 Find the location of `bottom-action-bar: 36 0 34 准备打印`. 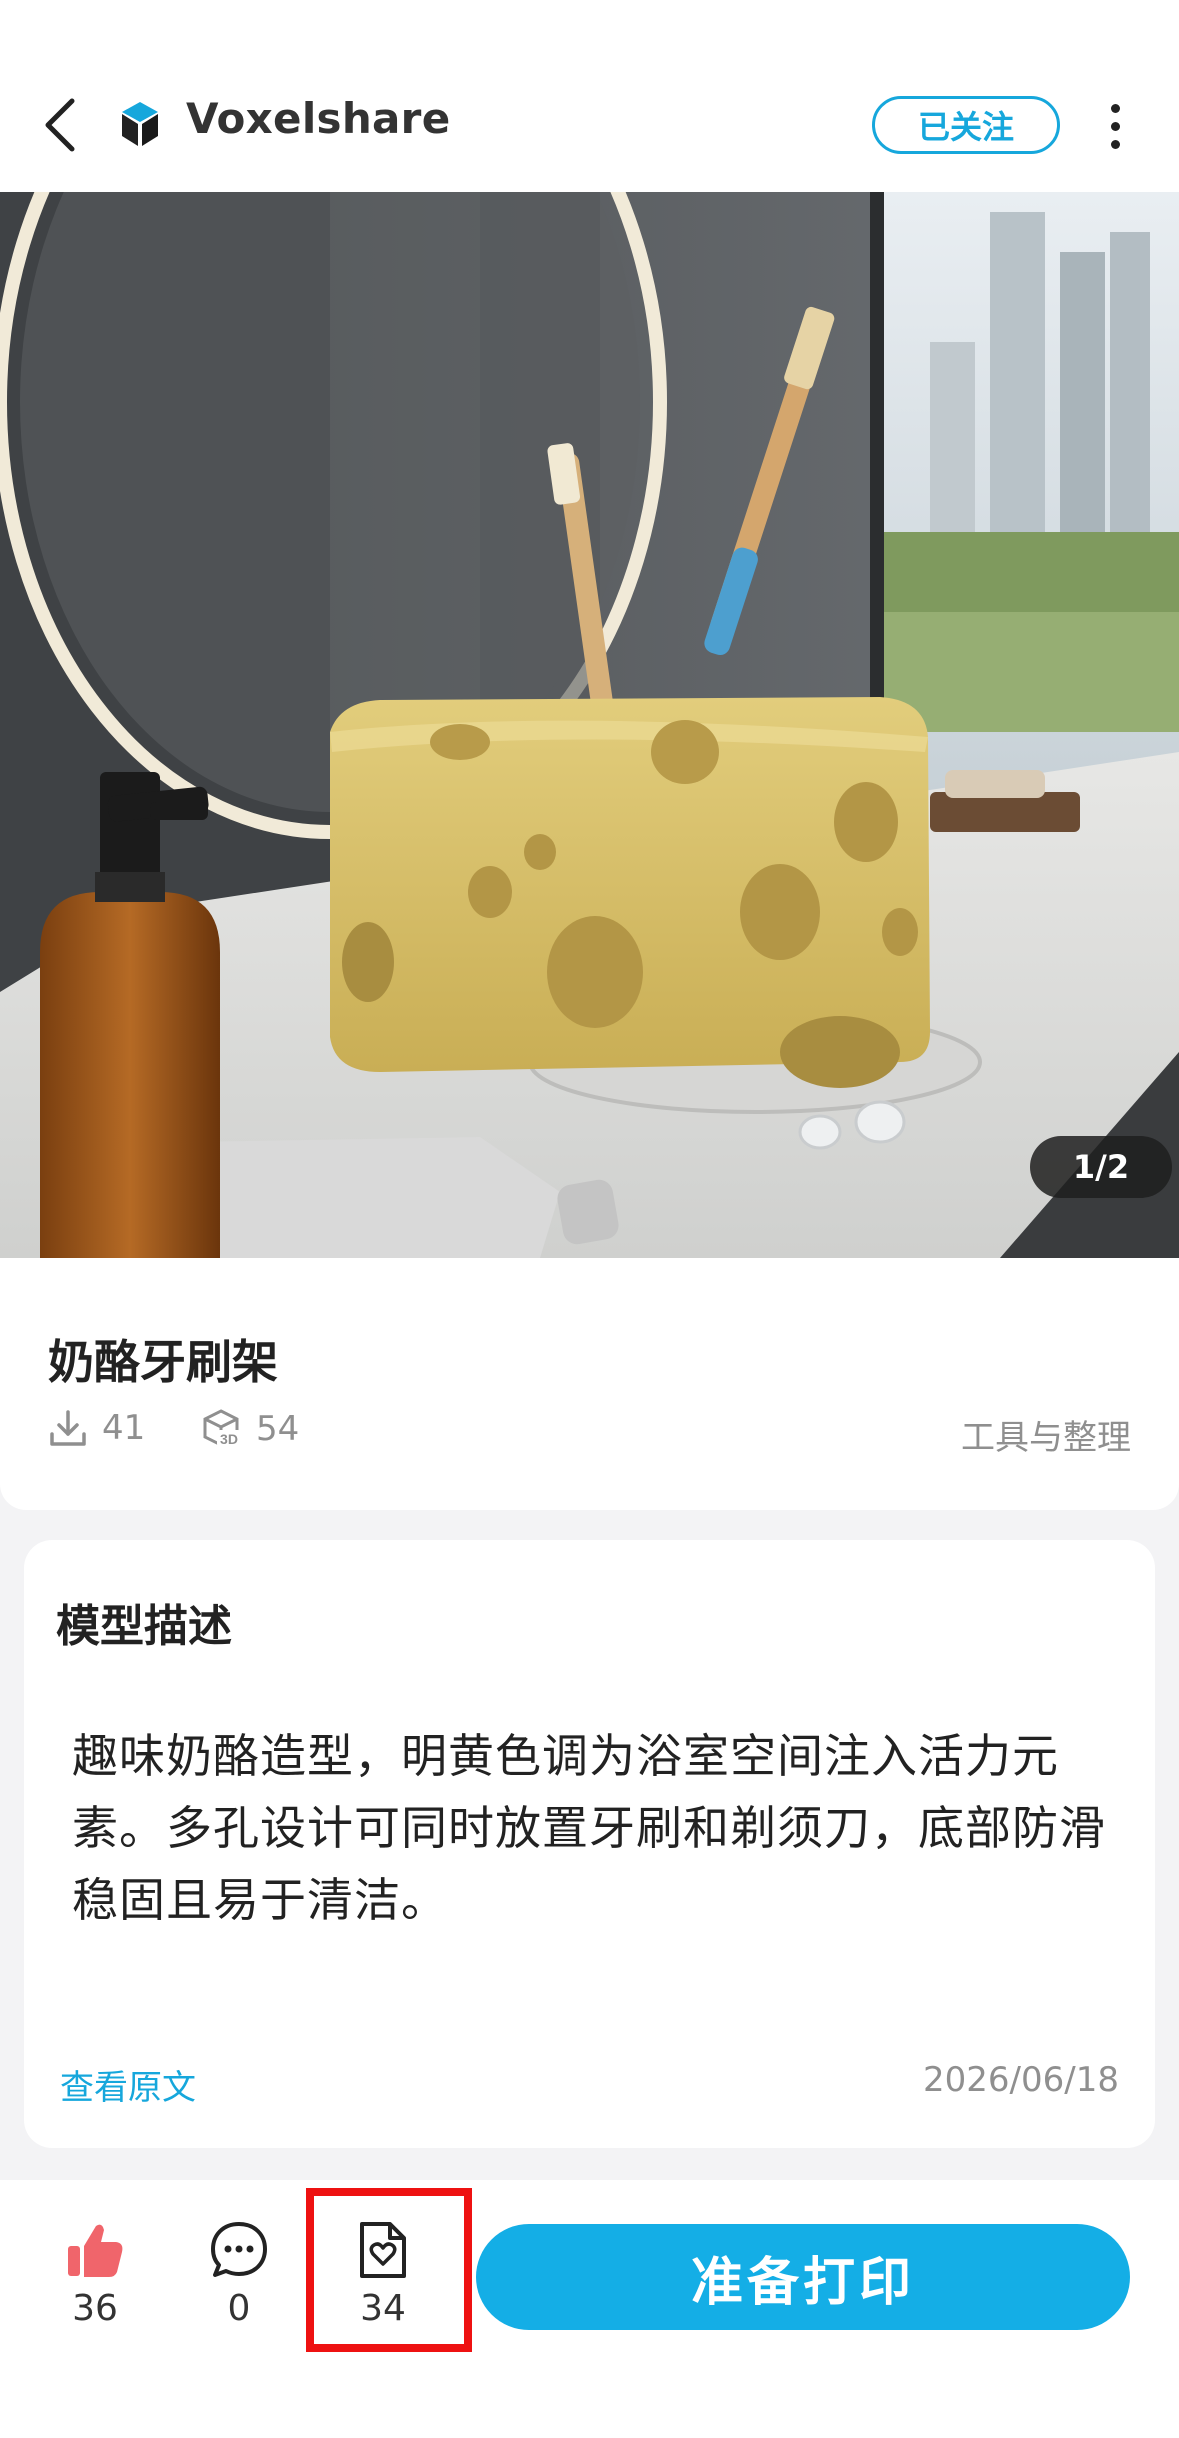

bottom-action-bar: 36 0 34 准备打印 is located at coordinates (589, 2309).